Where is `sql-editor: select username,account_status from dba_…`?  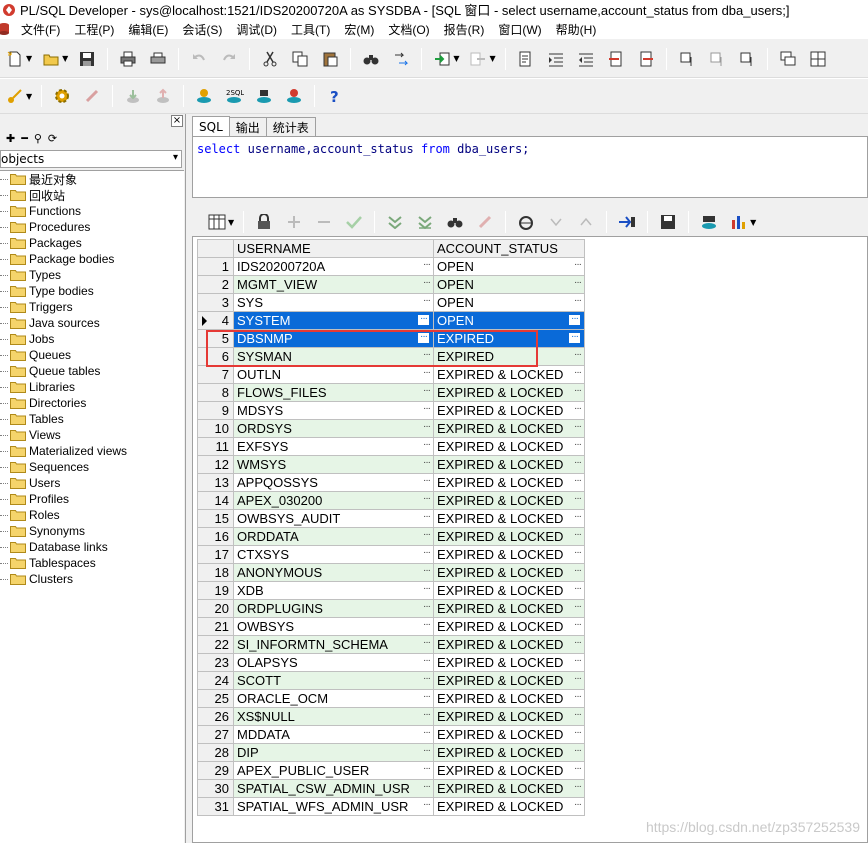 sql-editor: select username,account_status from dba_… is located at coordinates (530, 167).